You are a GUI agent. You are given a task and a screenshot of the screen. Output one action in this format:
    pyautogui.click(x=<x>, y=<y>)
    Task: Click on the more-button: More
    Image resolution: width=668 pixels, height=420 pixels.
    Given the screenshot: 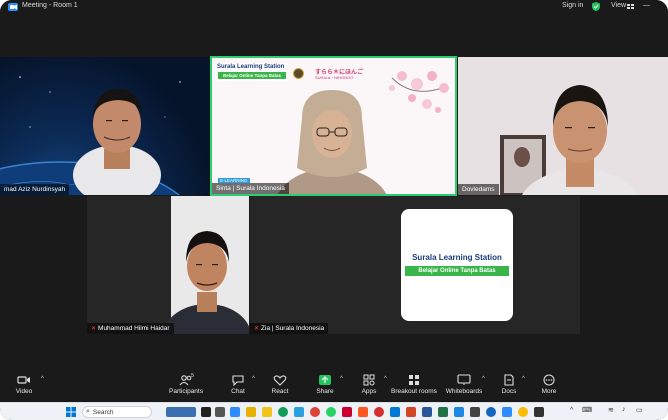 What is the action you would take?
    pyautogui.click(x=549, y=384)
    